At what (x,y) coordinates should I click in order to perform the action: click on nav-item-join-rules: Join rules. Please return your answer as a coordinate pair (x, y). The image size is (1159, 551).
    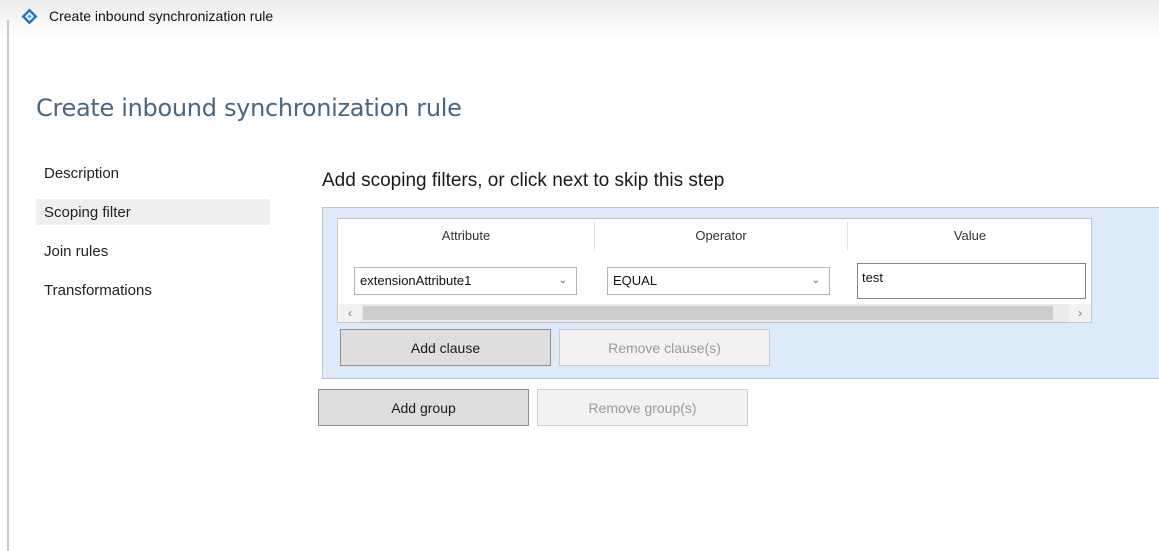
    Looking at the image, I should click on (153, 251).